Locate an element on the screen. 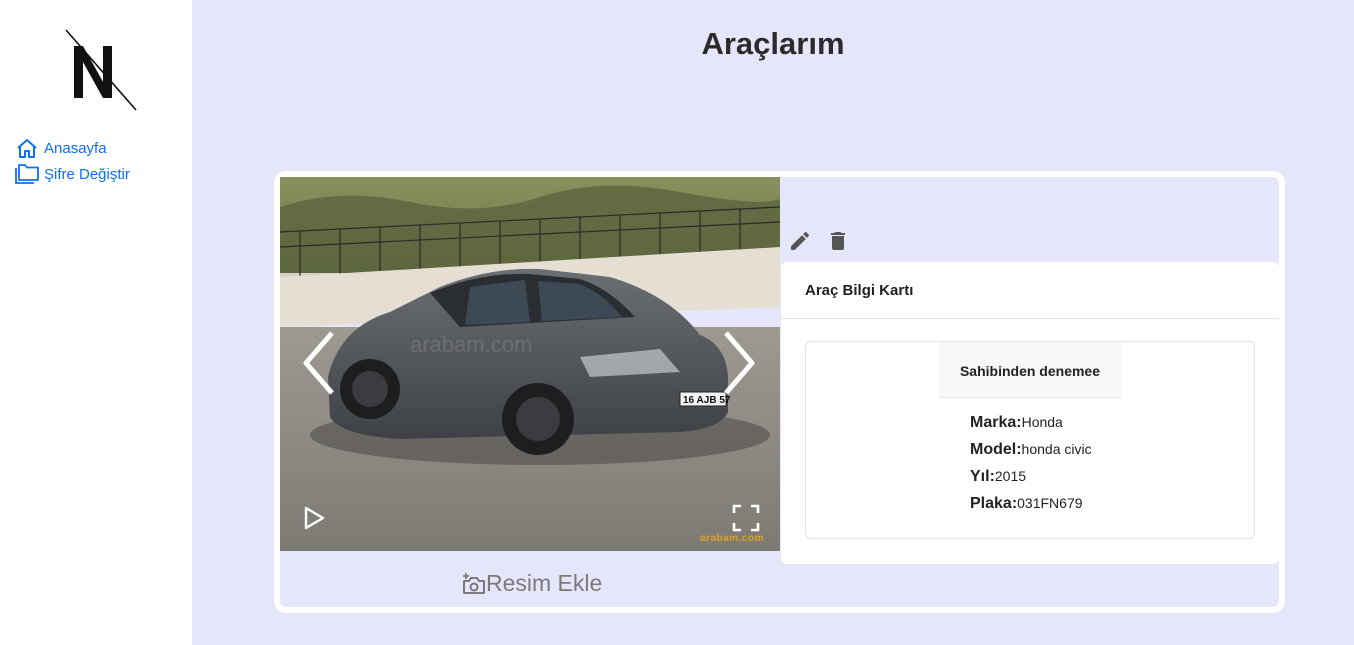  detail-brand: Marka:Honda is located at coordinates (1031, 427).